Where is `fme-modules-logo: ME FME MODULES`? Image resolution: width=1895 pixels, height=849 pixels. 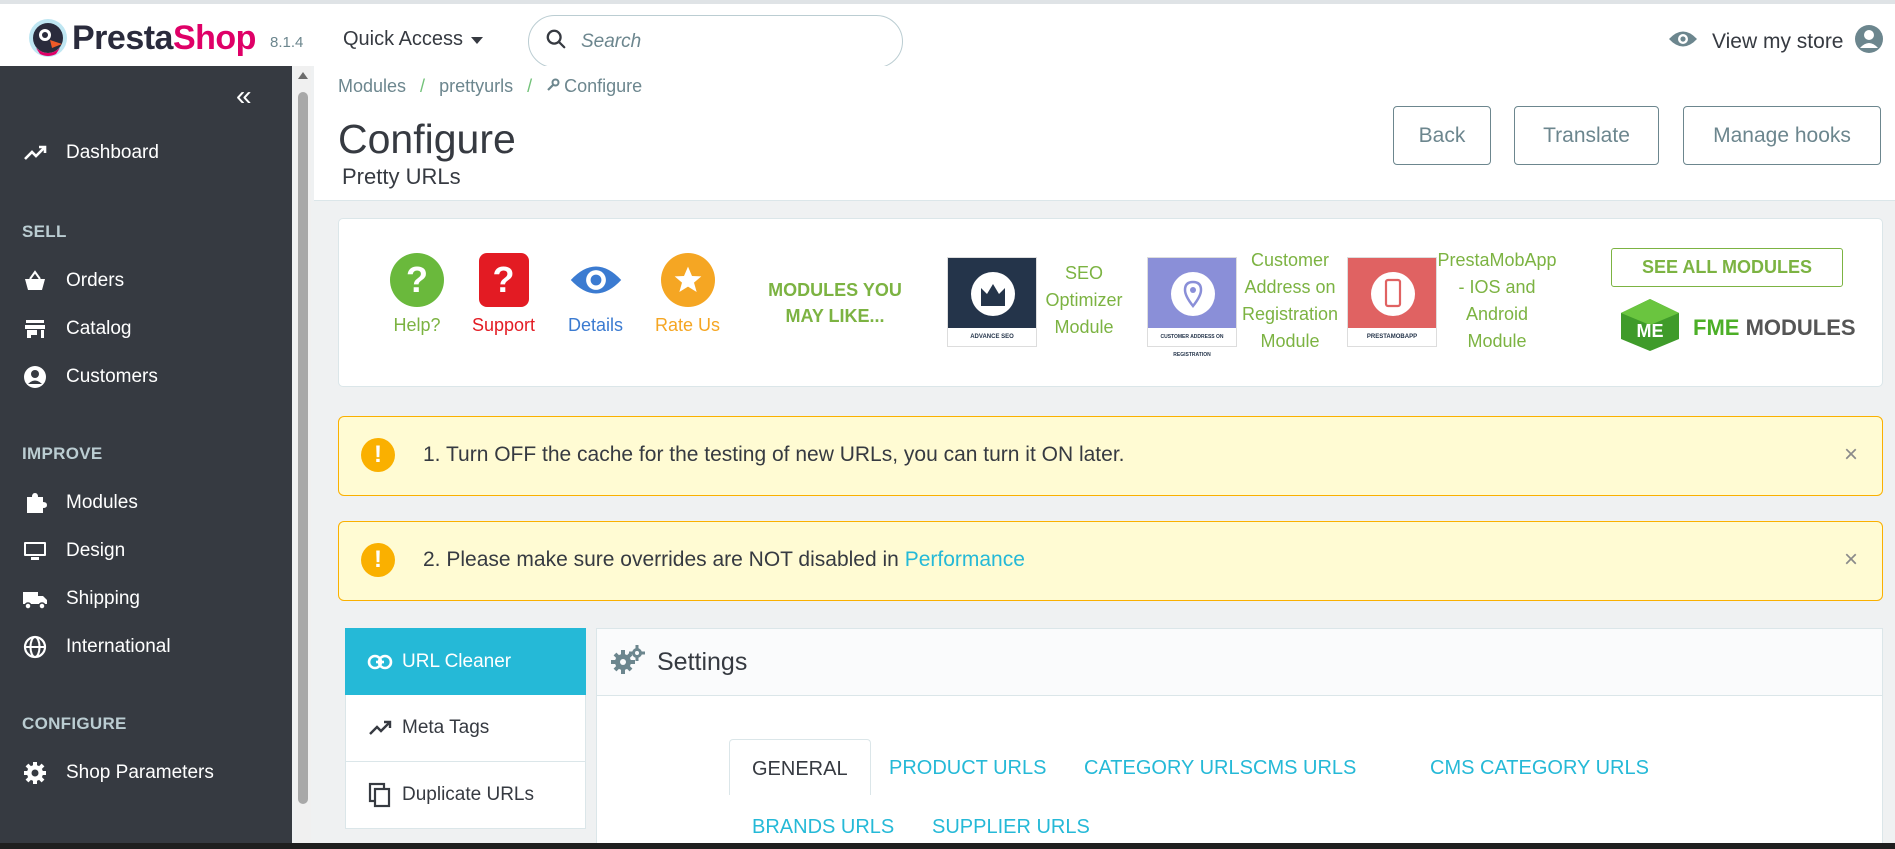 fme-modules-logo: ME FME MODULES is located at coordinates (1736, 327).